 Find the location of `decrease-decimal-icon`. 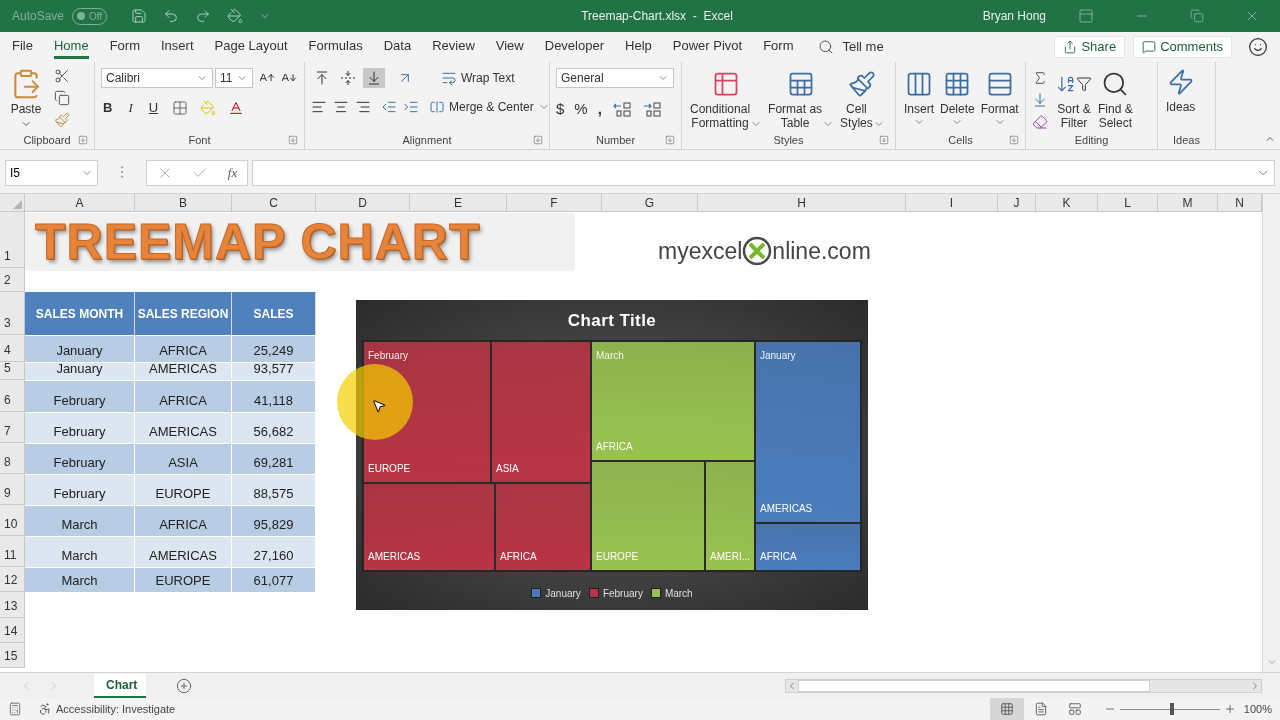

decrease-decimal-icon is located at coordinates (651, 109).